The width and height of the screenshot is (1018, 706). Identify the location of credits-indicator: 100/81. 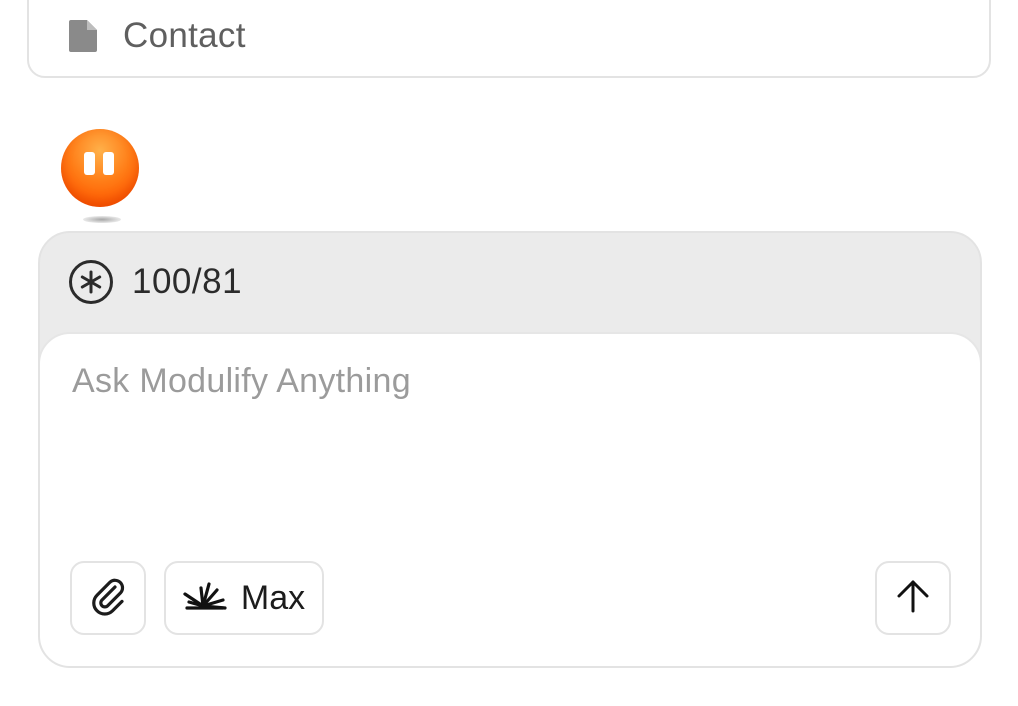
(155, 282).